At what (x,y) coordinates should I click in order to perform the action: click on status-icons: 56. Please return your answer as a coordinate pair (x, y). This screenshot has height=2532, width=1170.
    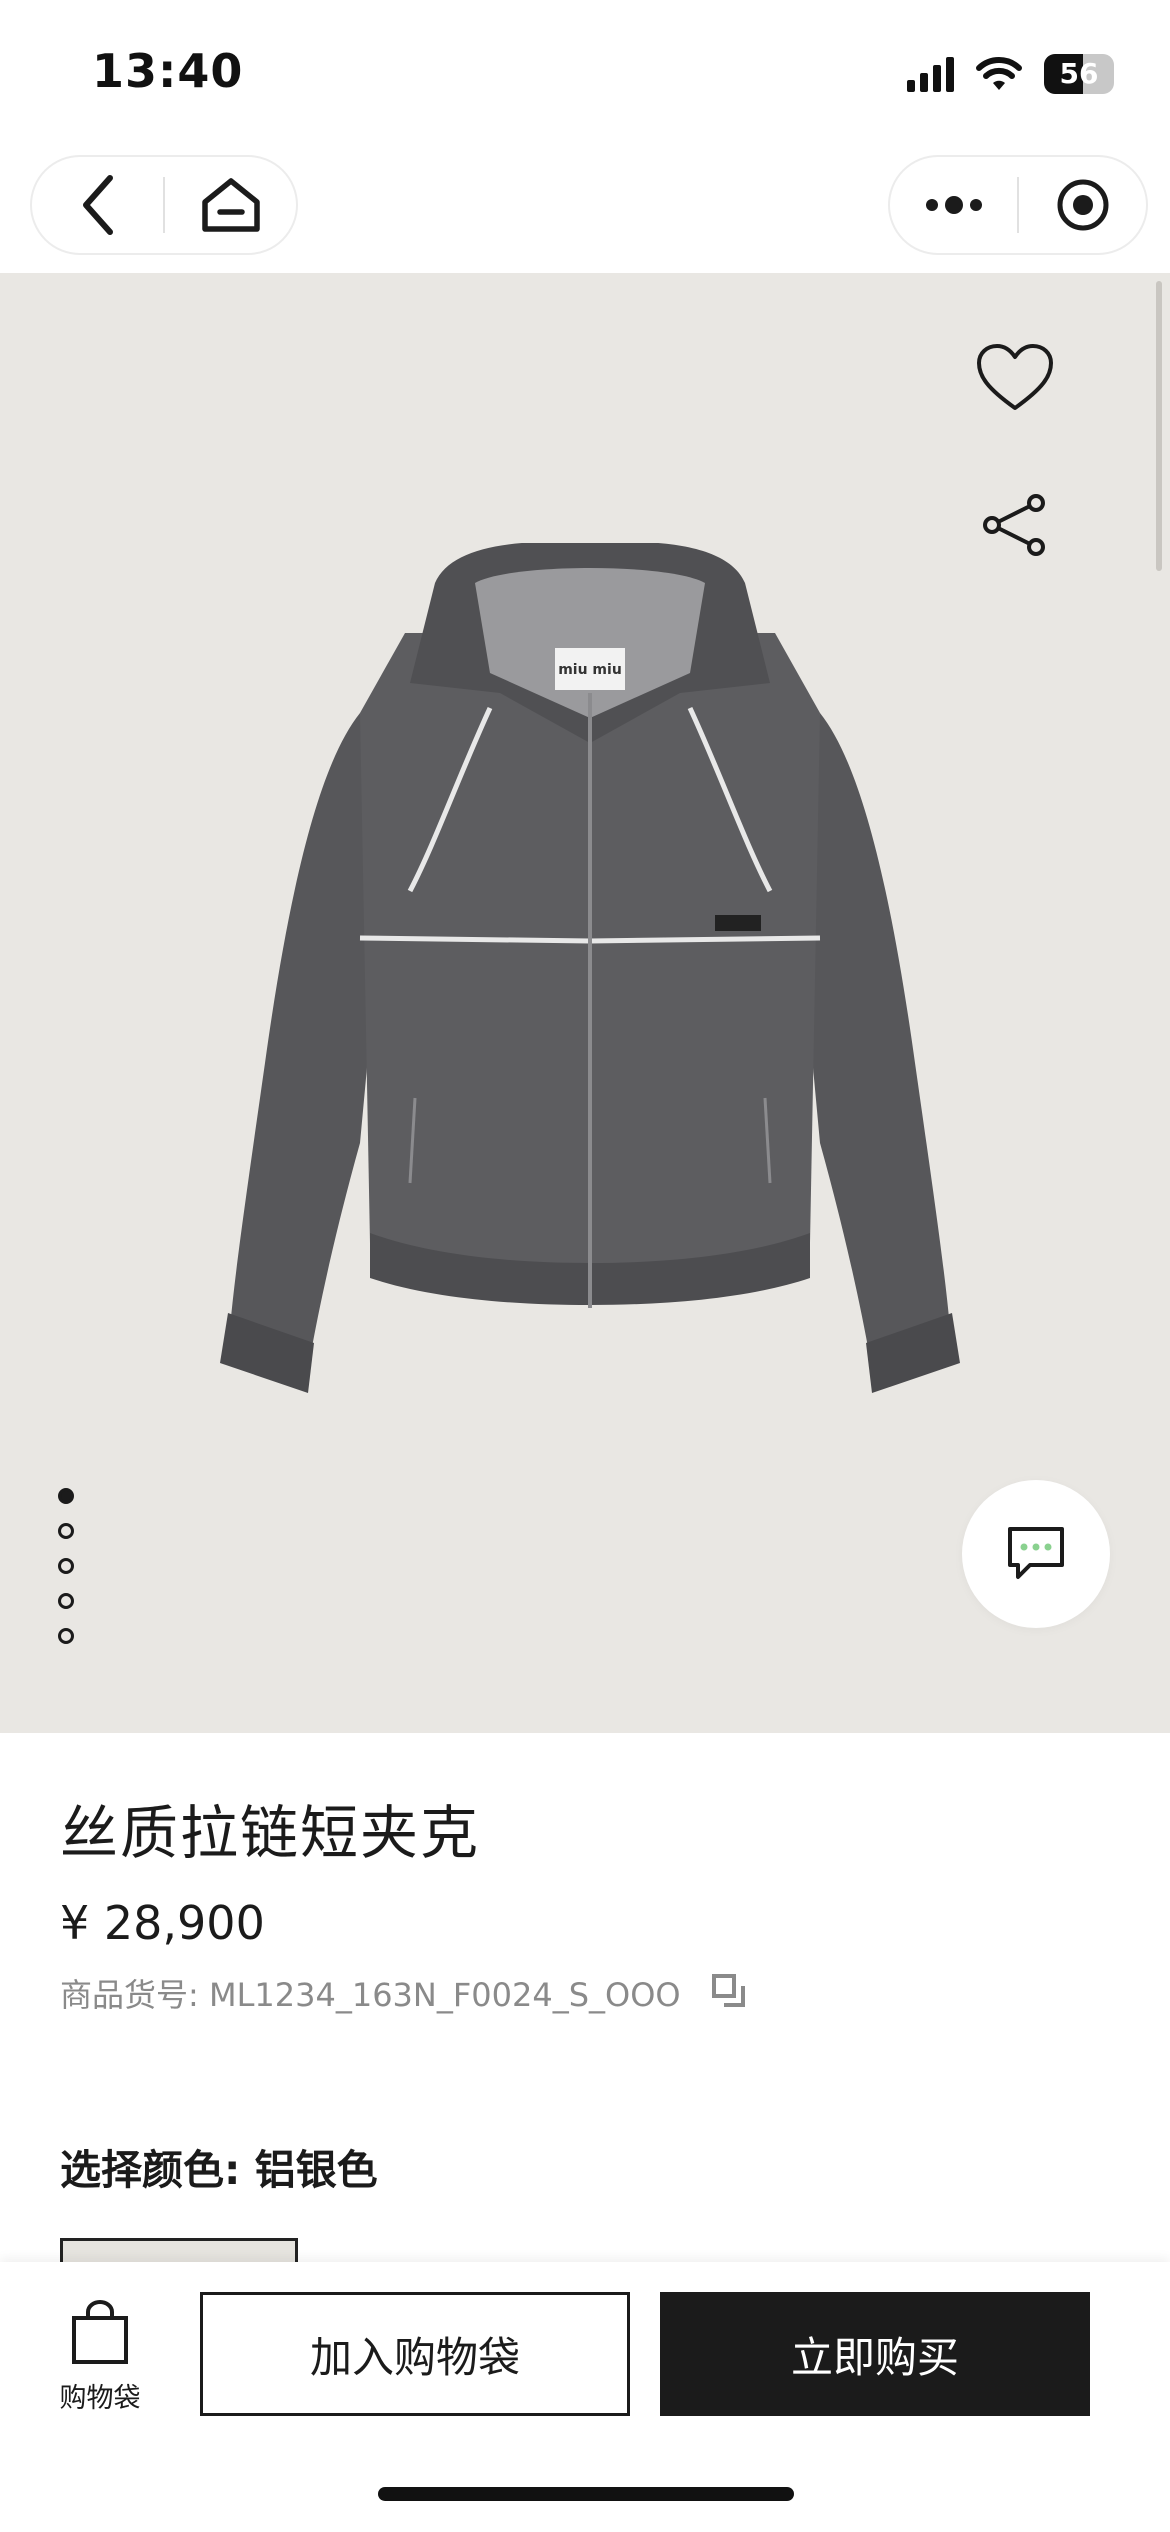
    Looking at the image, I should click on (1010, 74).